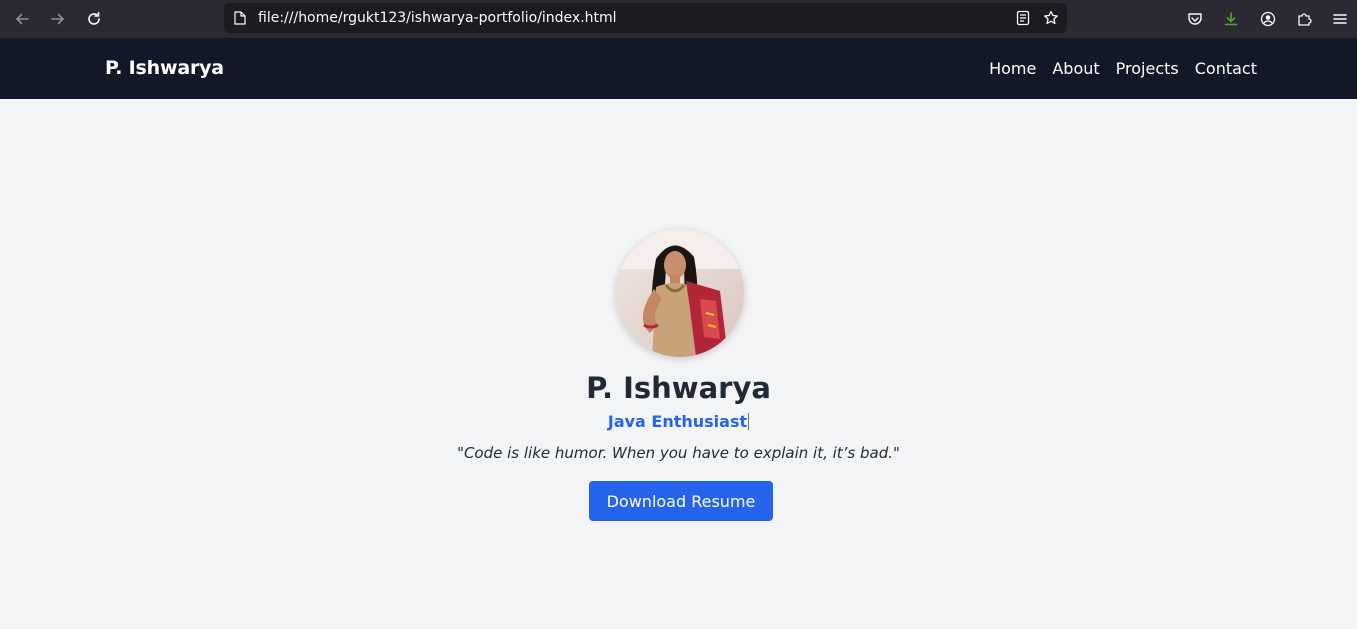  I want to click on hero-name: P. Ishwarya, so click(678, 388).